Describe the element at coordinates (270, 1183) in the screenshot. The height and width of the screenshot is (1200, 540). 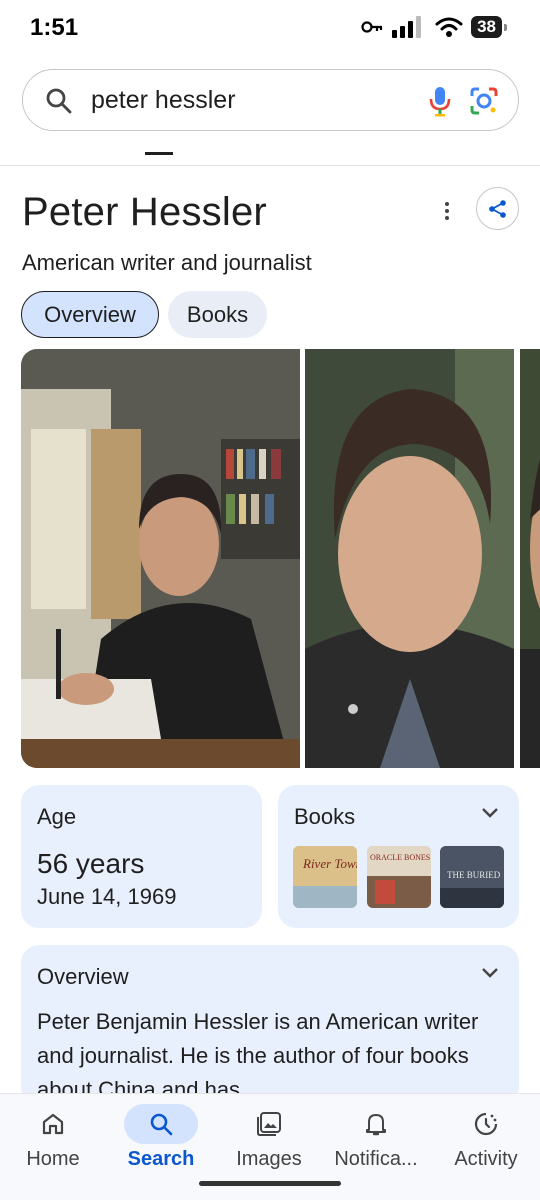
I see `home-indicator` at that location.